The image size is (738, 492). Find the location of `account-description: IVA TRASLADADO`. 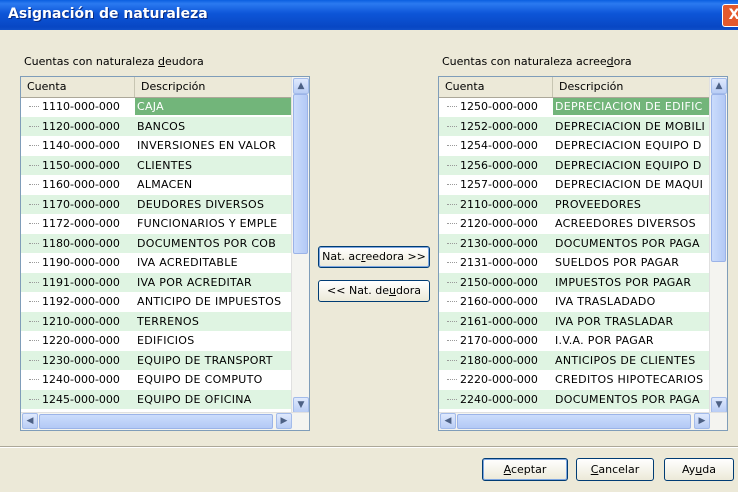

account-description: IVA TRASLADADO is located at coordinates (605, 301).